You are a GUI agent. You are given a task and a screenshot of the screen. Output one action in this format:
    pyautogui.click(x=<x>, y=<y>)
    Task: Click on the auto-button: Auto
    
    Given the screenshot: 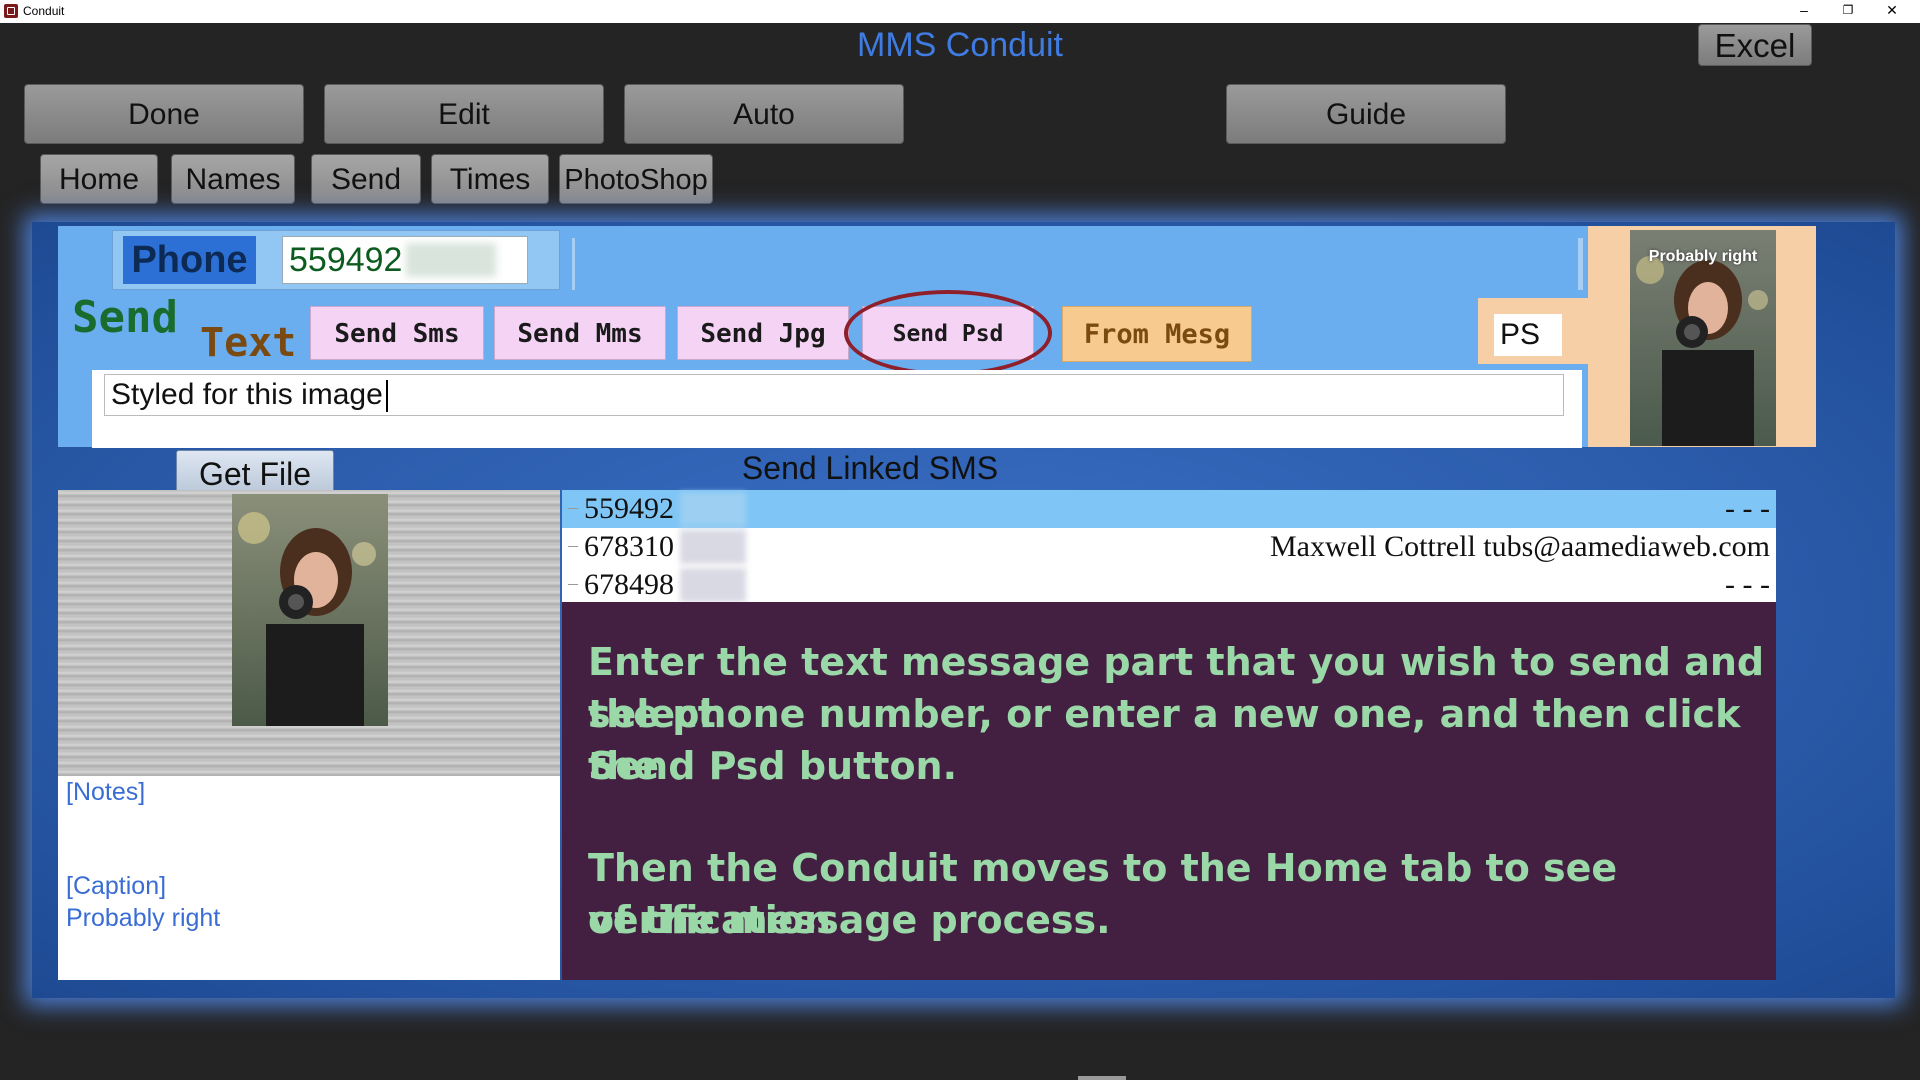 What is the action you would take?
    pyautogui.click(x=764, y=114)
    